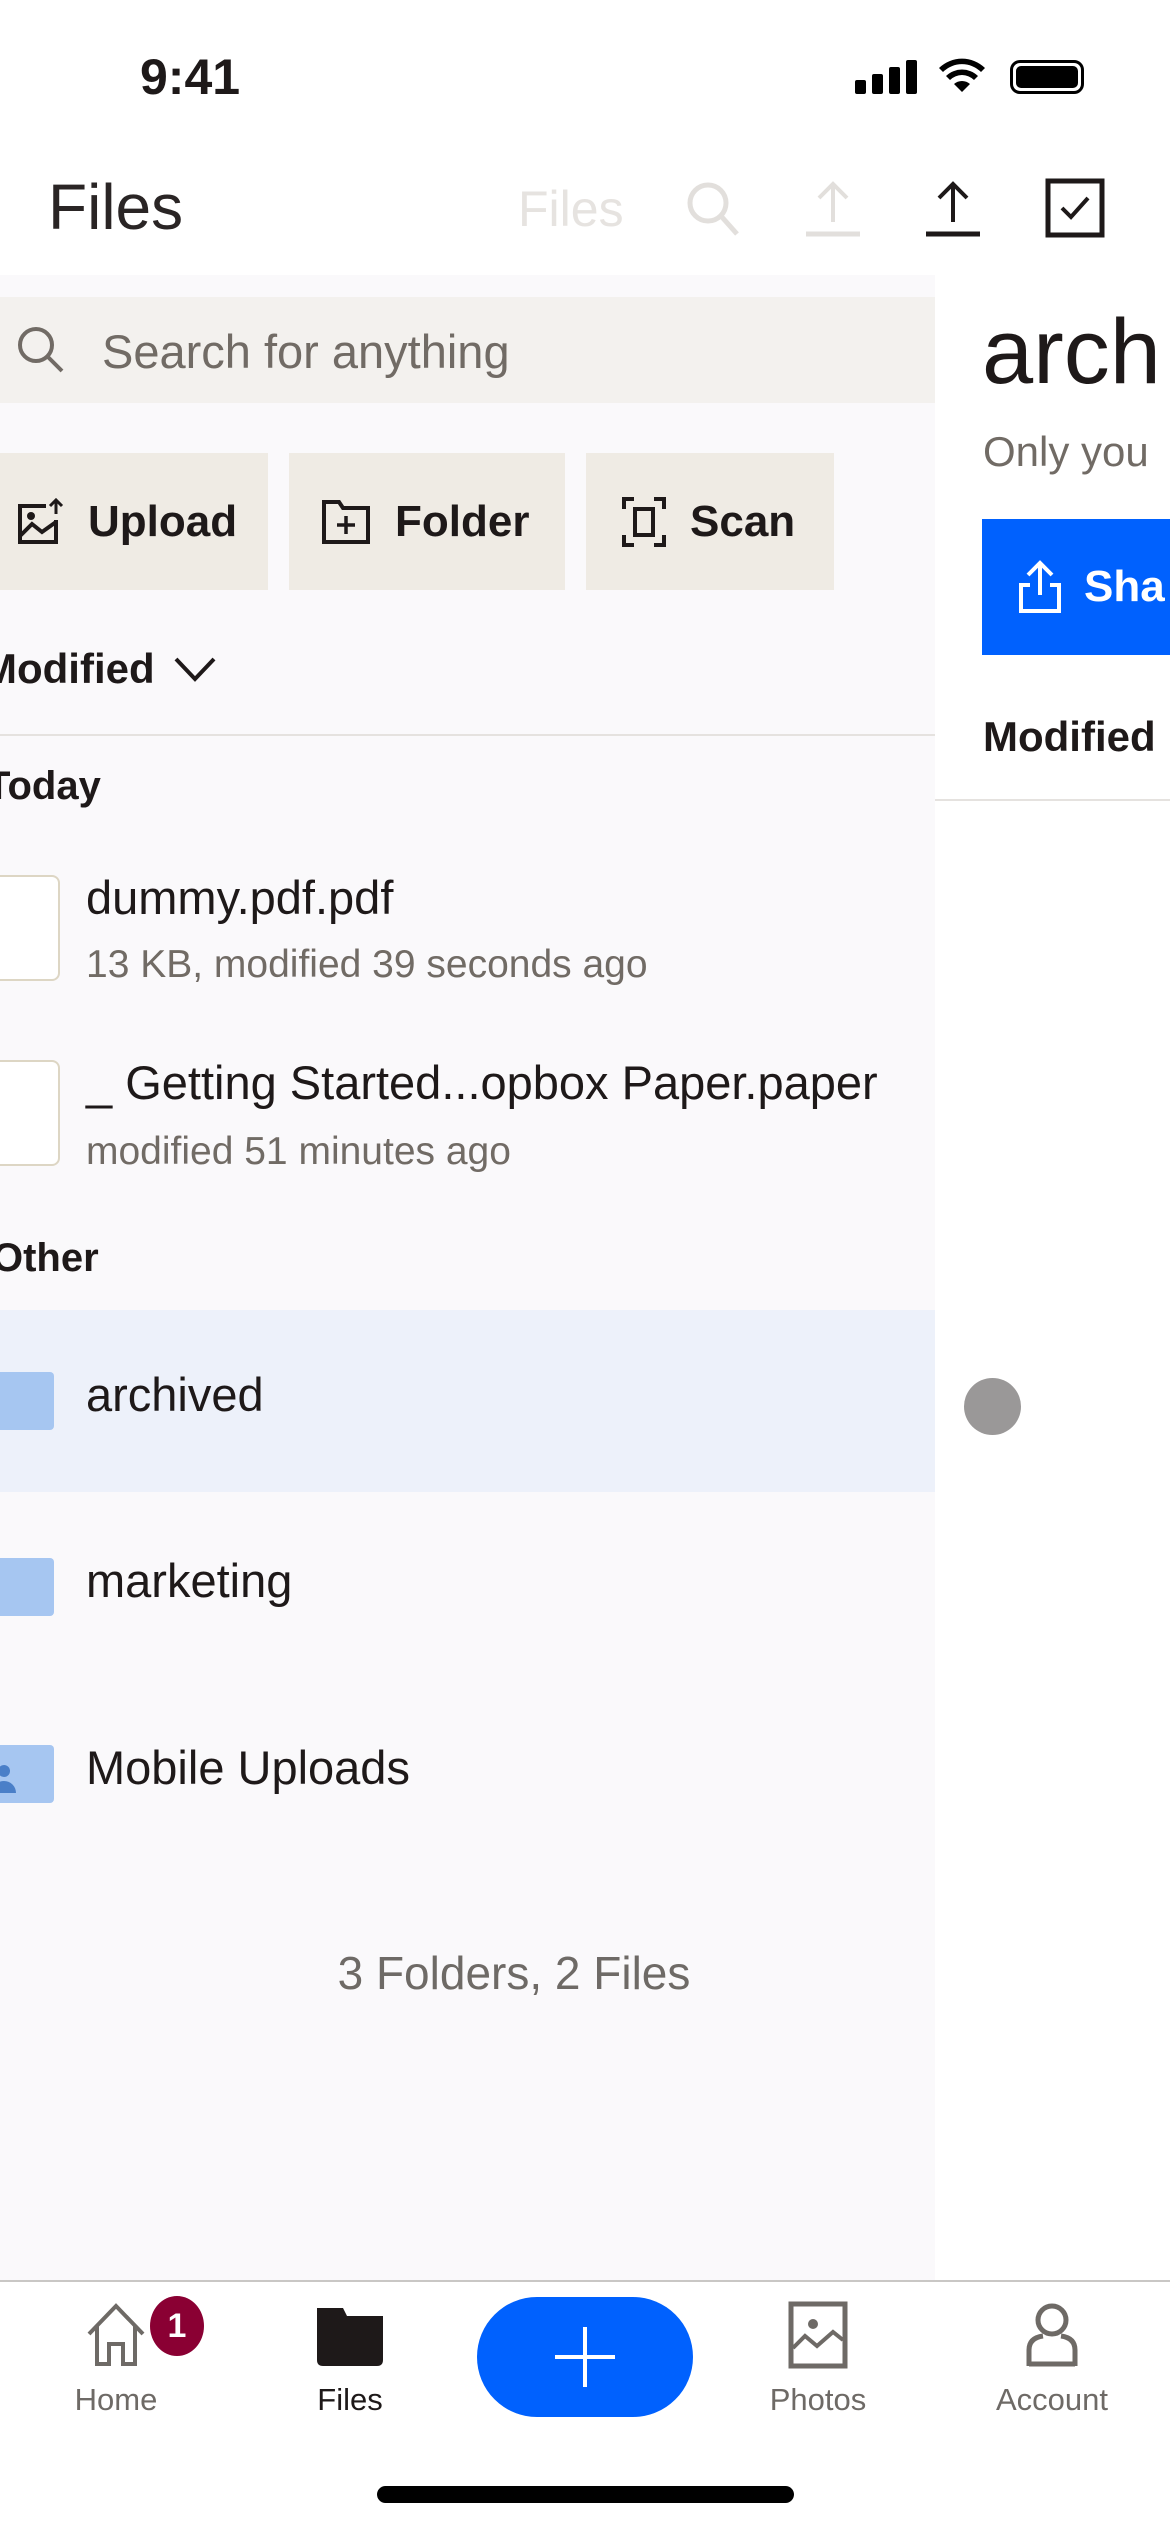  Describe the element at coordinates (818, 2399) in the screenshot. I see `tab-photos-label: Photos` at that location.